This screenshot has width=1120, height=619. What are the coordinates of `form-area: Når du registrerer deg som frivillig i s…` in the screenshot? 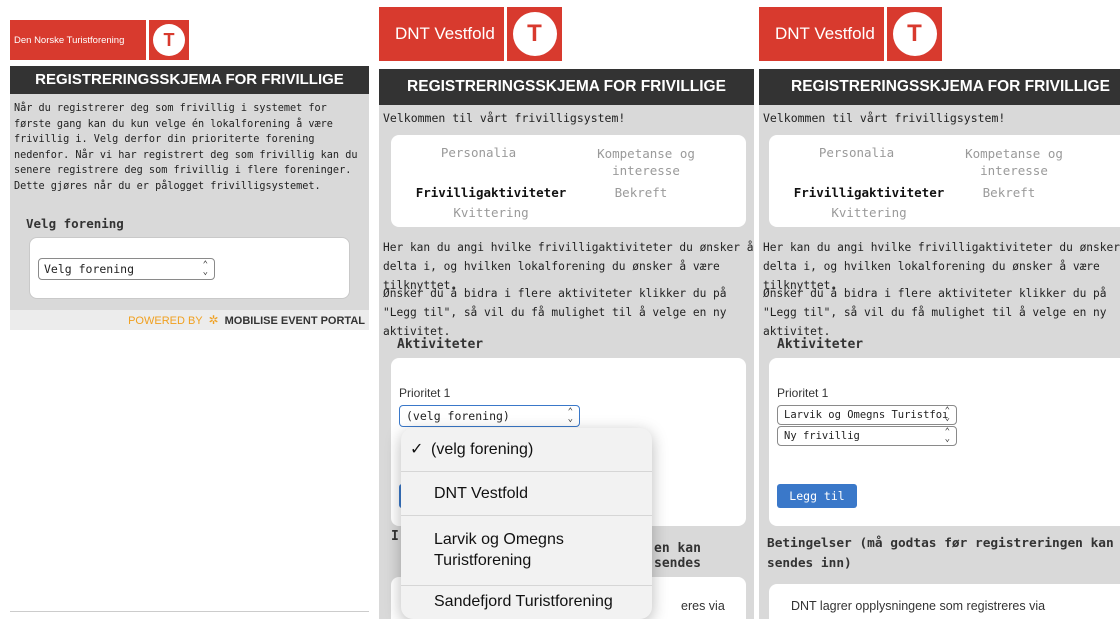 It's located at (189, 202).